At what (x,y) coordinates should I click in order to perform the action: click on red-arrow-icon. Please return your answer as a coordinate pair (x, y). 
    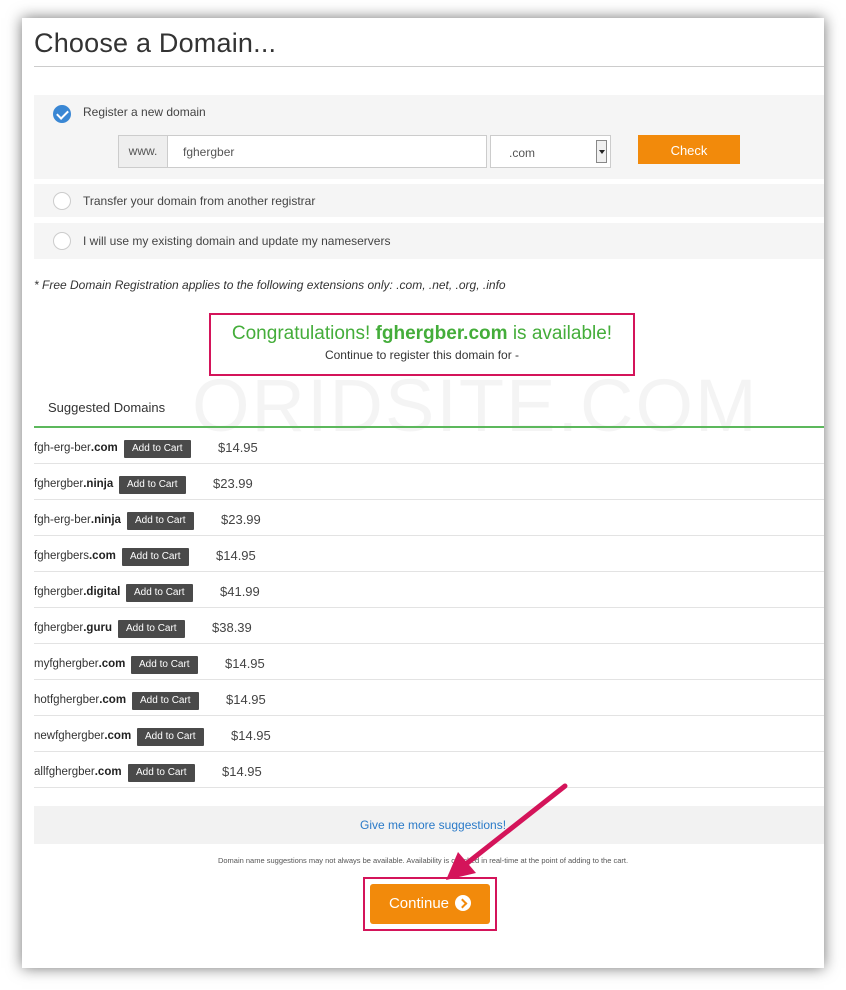
    Looking at the image, I should click on (507, 831).